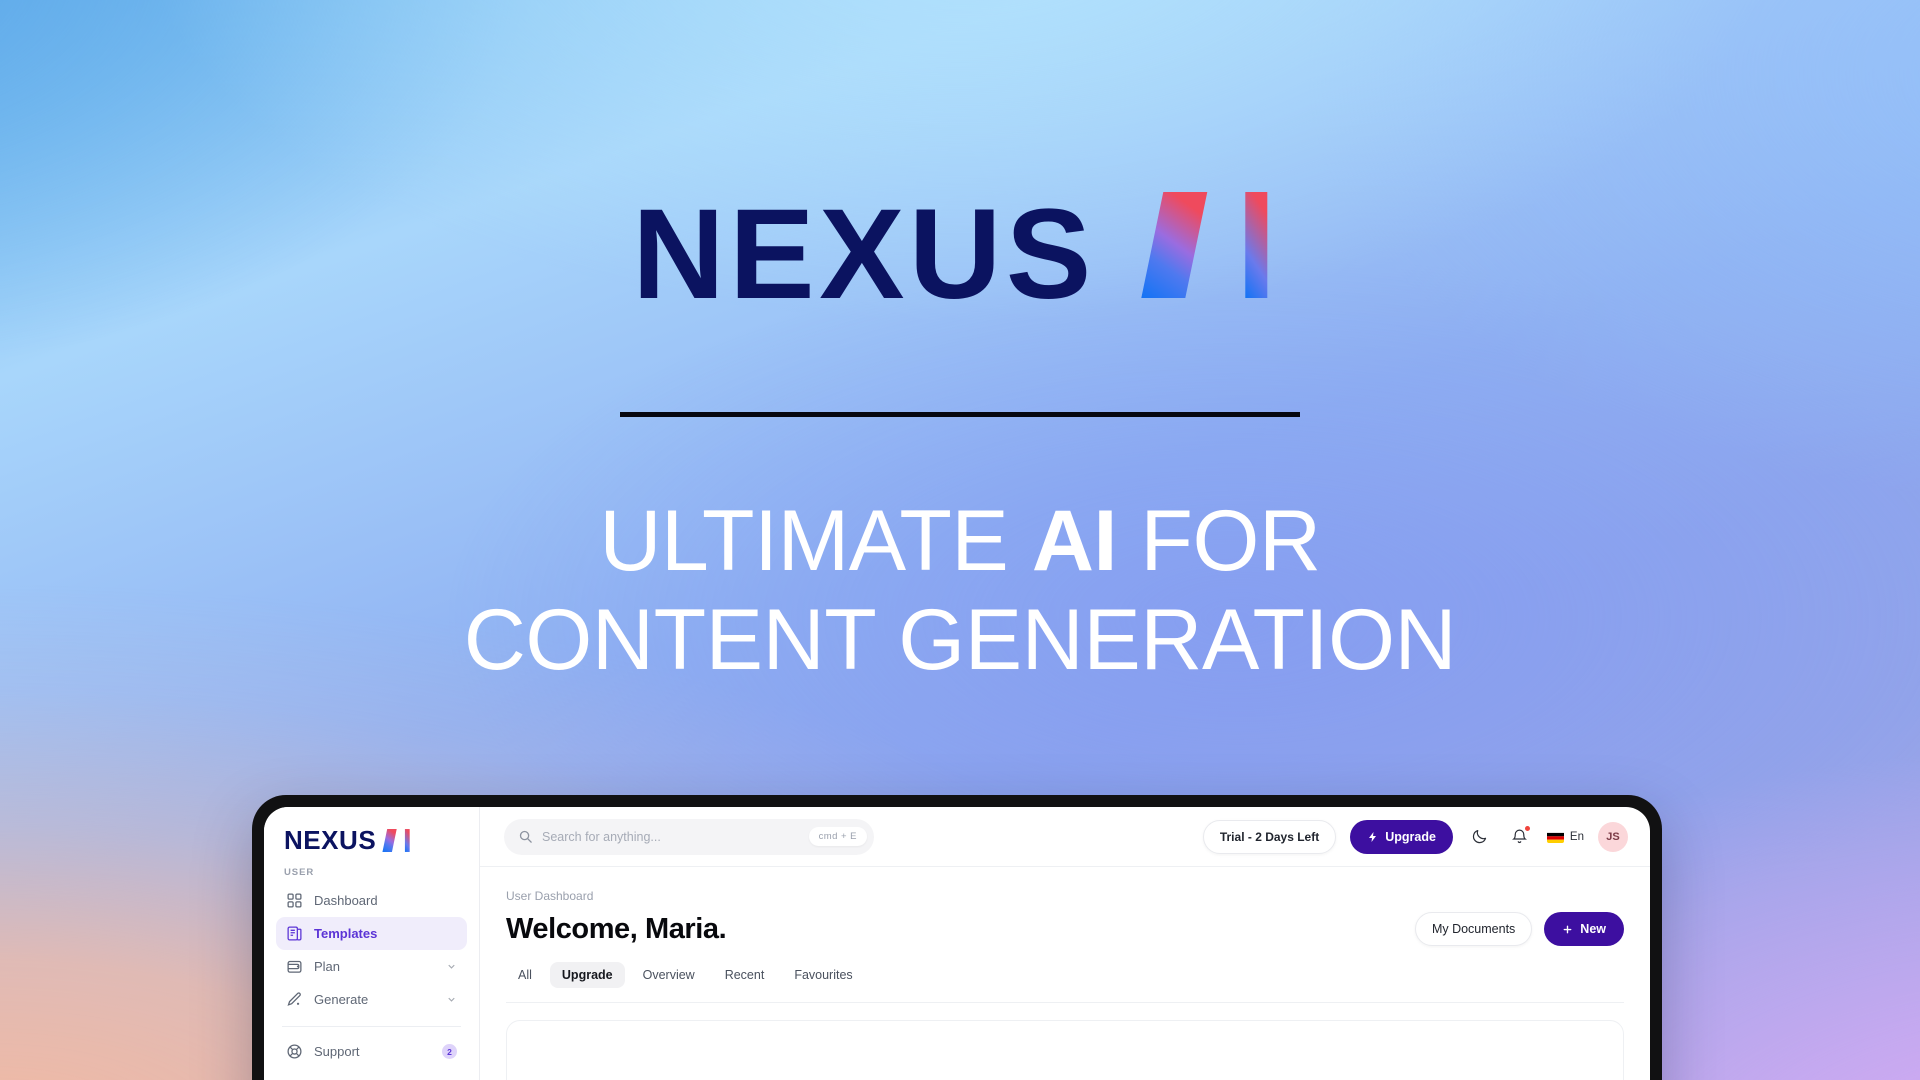 The height and width of the screenshot is (1080, 1920). What do you see at coordinates (294, 933) in the screenshot?
I see `document-icon` at bounding box center [294, 933].